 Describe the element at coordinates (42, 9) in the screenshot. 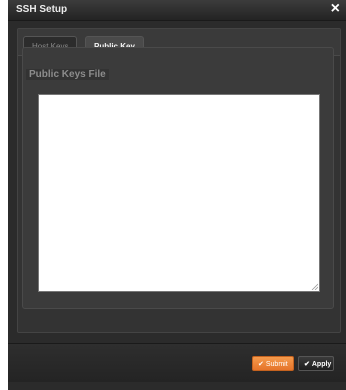

I see `dialog-title: SSH Setup` at that location.